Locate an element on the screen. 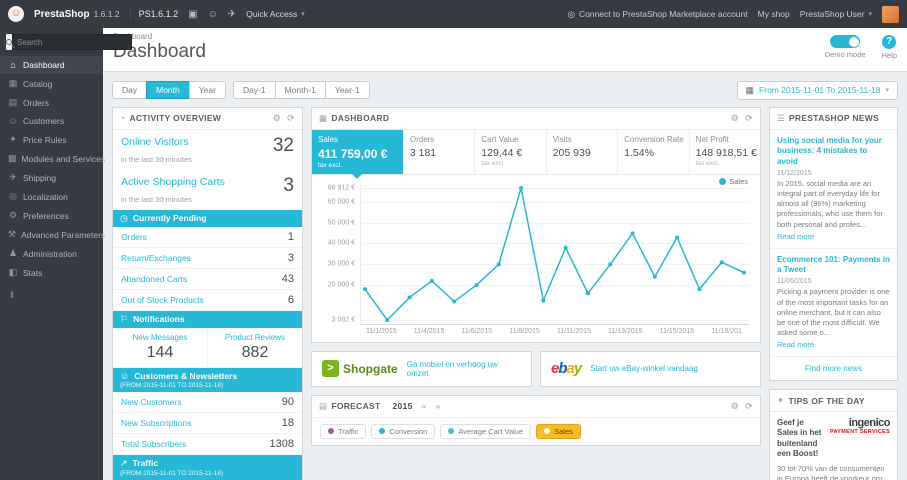 This screenshot has width=907, height=480. customer-icon: ☺ is located at coordinates (213, 14).